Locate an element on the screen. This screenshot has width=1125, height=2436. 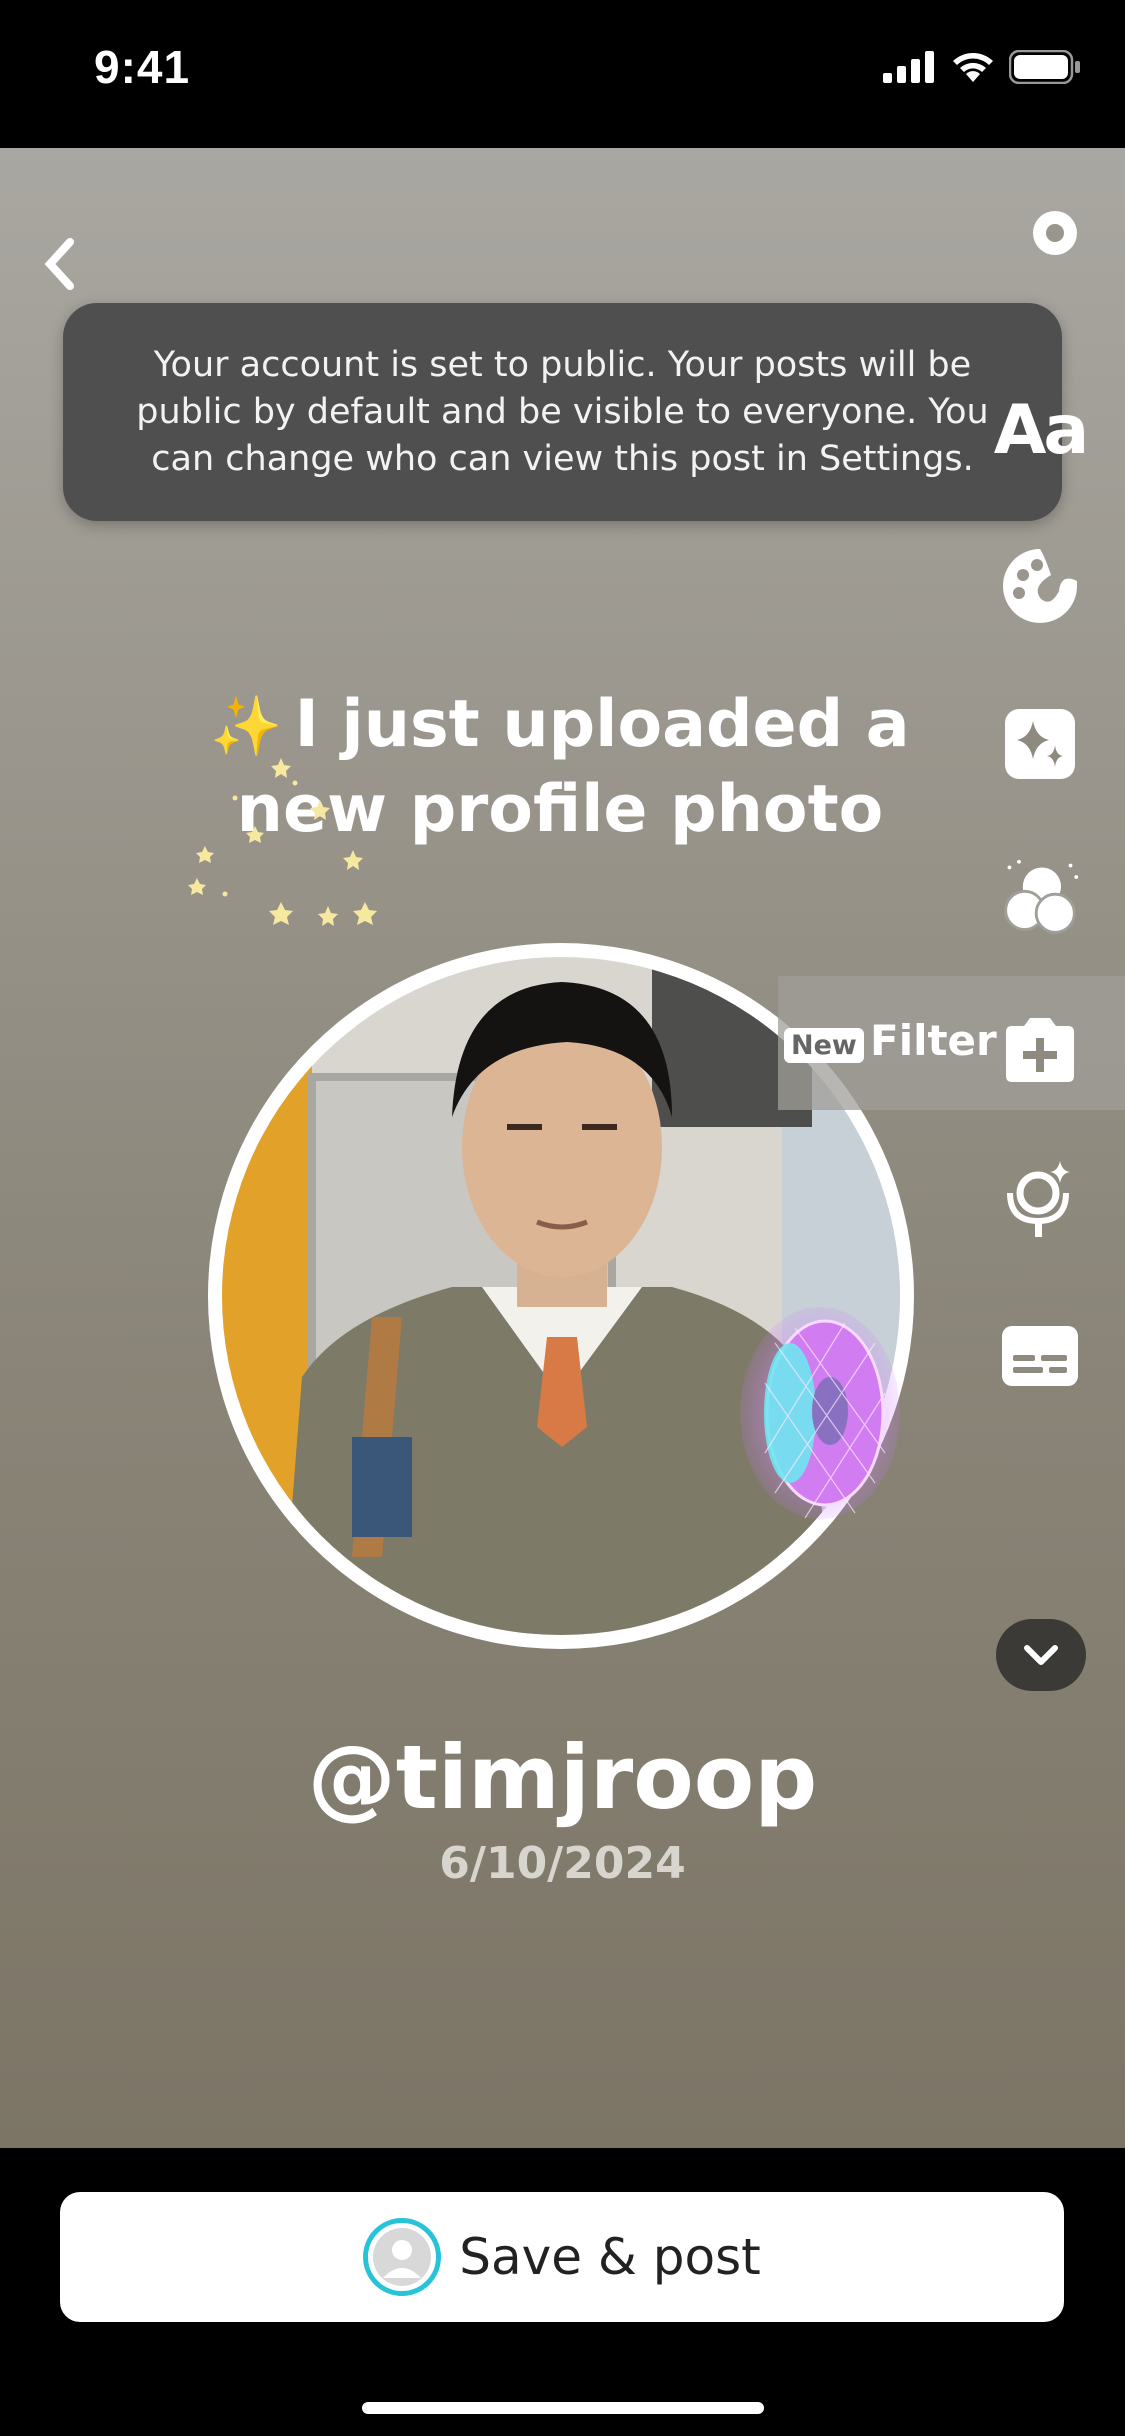
sparkle-effects-icon is located at coordinates (1040, 744).